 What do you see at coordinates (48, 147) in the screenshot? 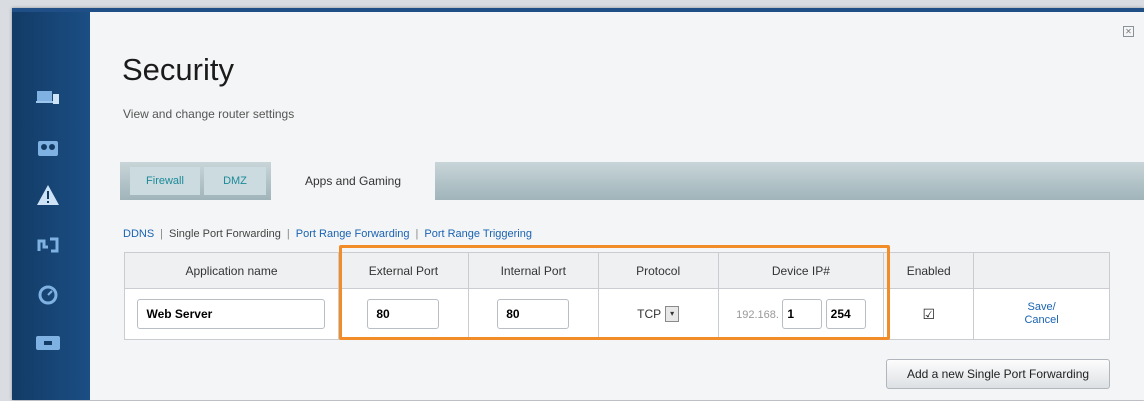
I see `parental-controls-icon` at bounding box center [48, 147].